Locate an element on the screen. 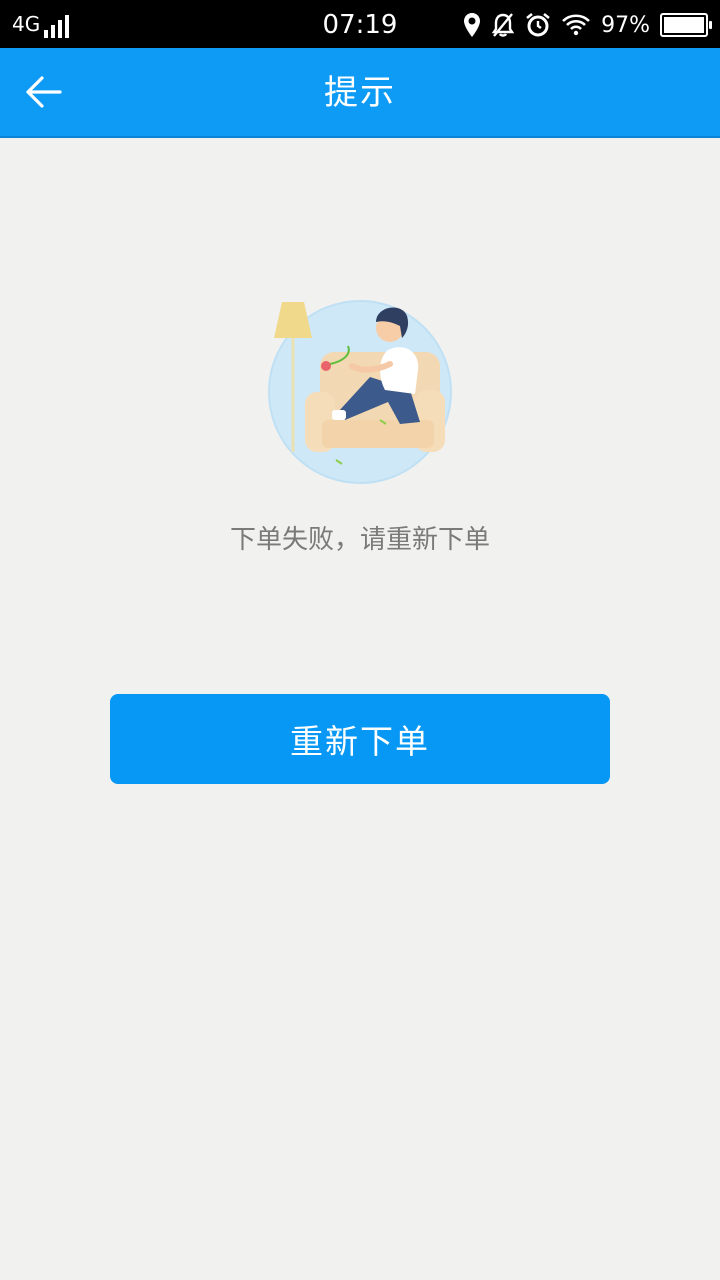  status-right: 97% is located at coordinates (582, 25).